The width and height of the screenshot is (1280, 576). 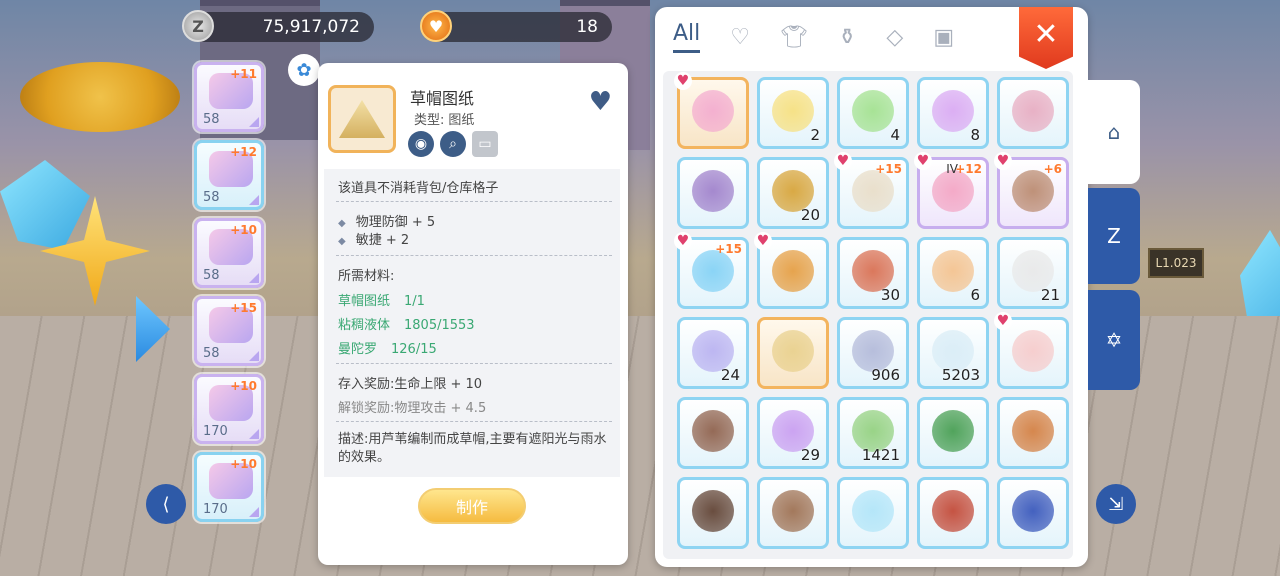 What do you see at coordinates (1033, 273) in the screenshot?
I see `inventory-item: 21` at bounding box center [1033, 273].